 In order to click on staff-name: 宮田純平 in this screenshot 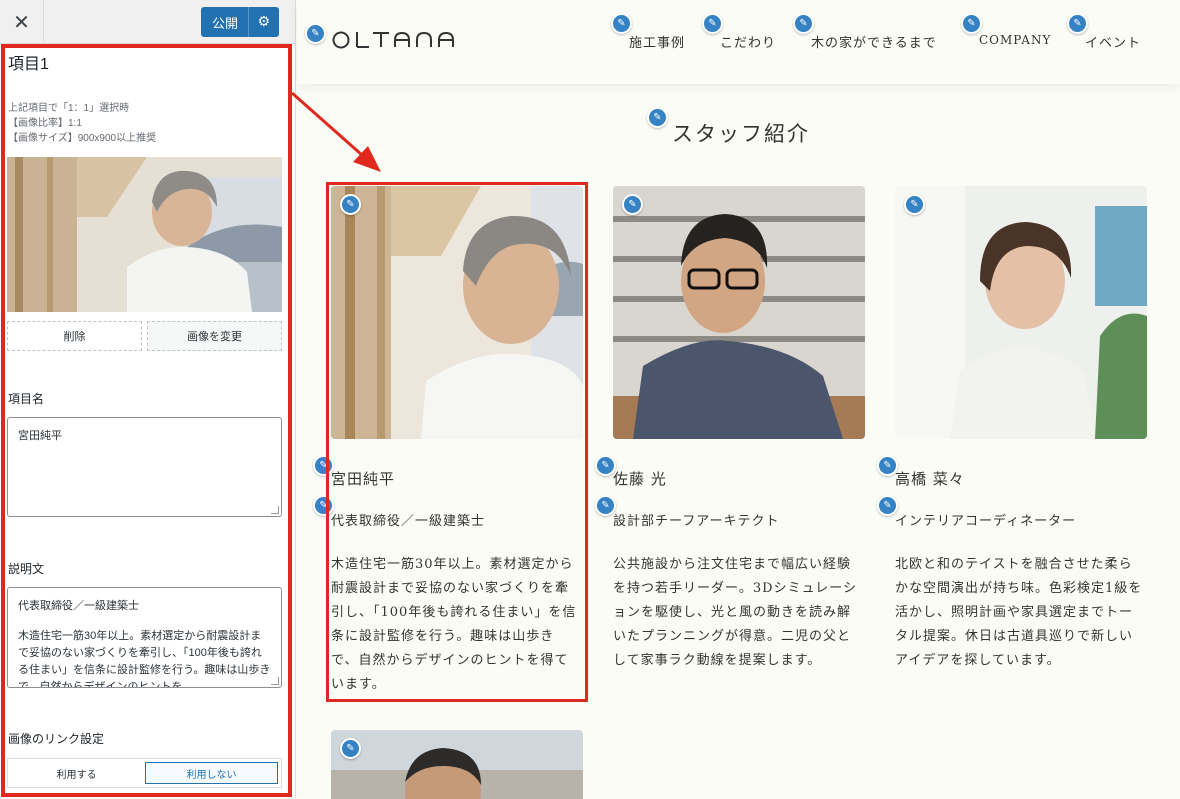, I will do `click(363, 479)`.